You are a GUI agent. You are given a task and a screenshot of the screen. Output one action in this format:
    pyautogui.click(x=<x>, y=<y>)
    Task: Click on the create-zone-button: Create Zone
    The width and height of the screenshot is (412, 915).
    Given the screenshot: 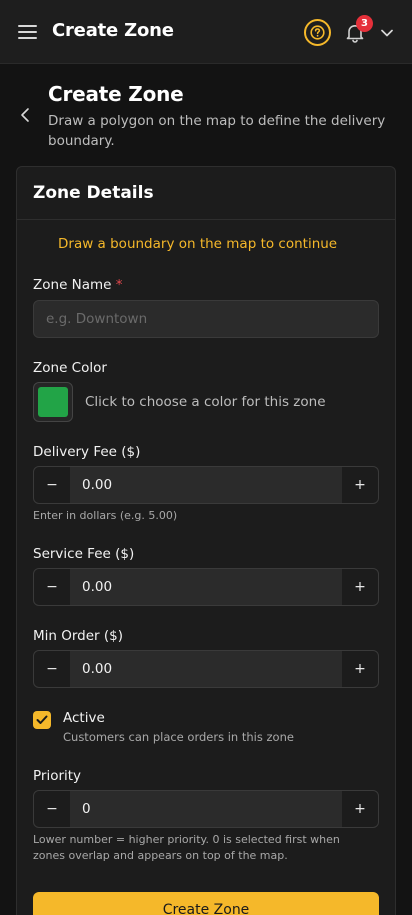 What is the action you would take?
    pyautogui.click(x=206, y=903)
    